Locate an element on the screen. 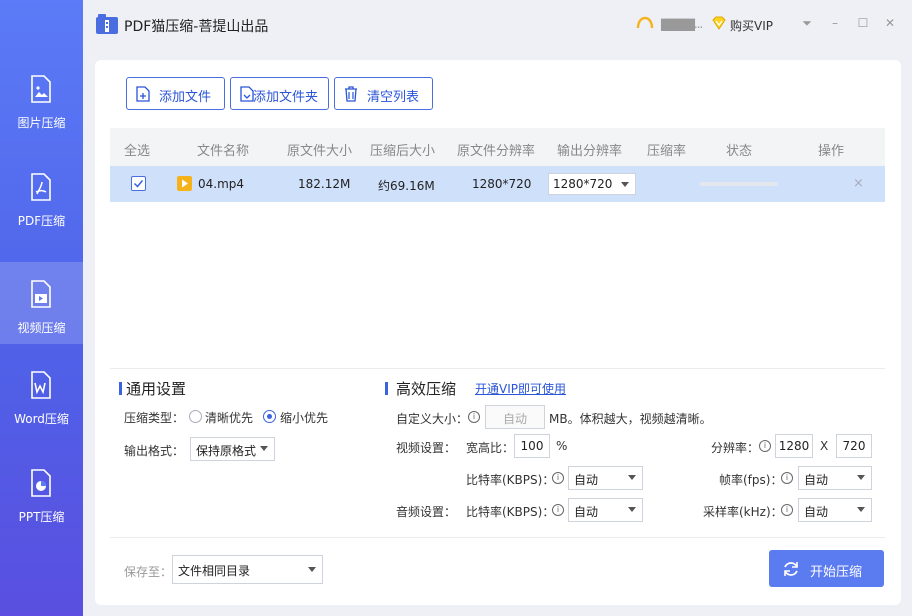  open-vip-link: 开通VIP即可使用 is located at coordinates (520, 388).